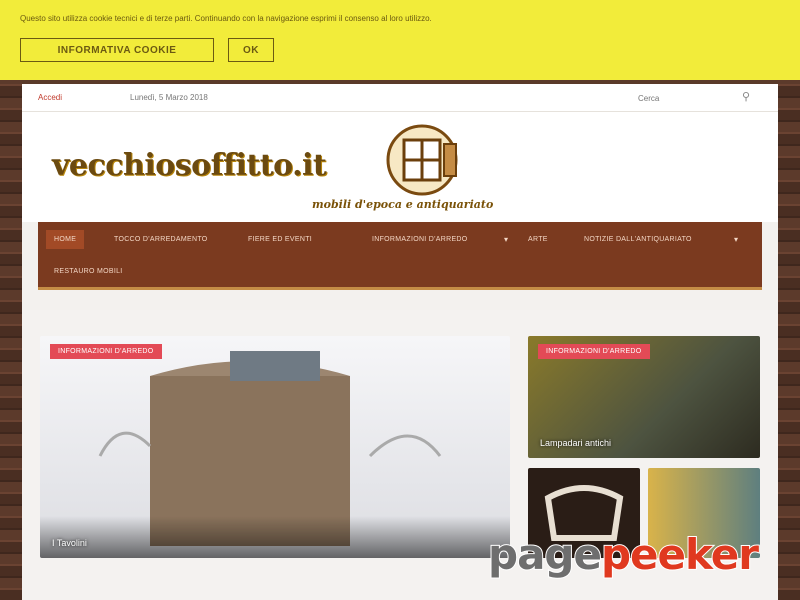 This screenshot has width=800, height=600. What do you see at coordinates (789, 340) in the screenshot?
I see `brick-background-right` at bounding box center [789, 340].